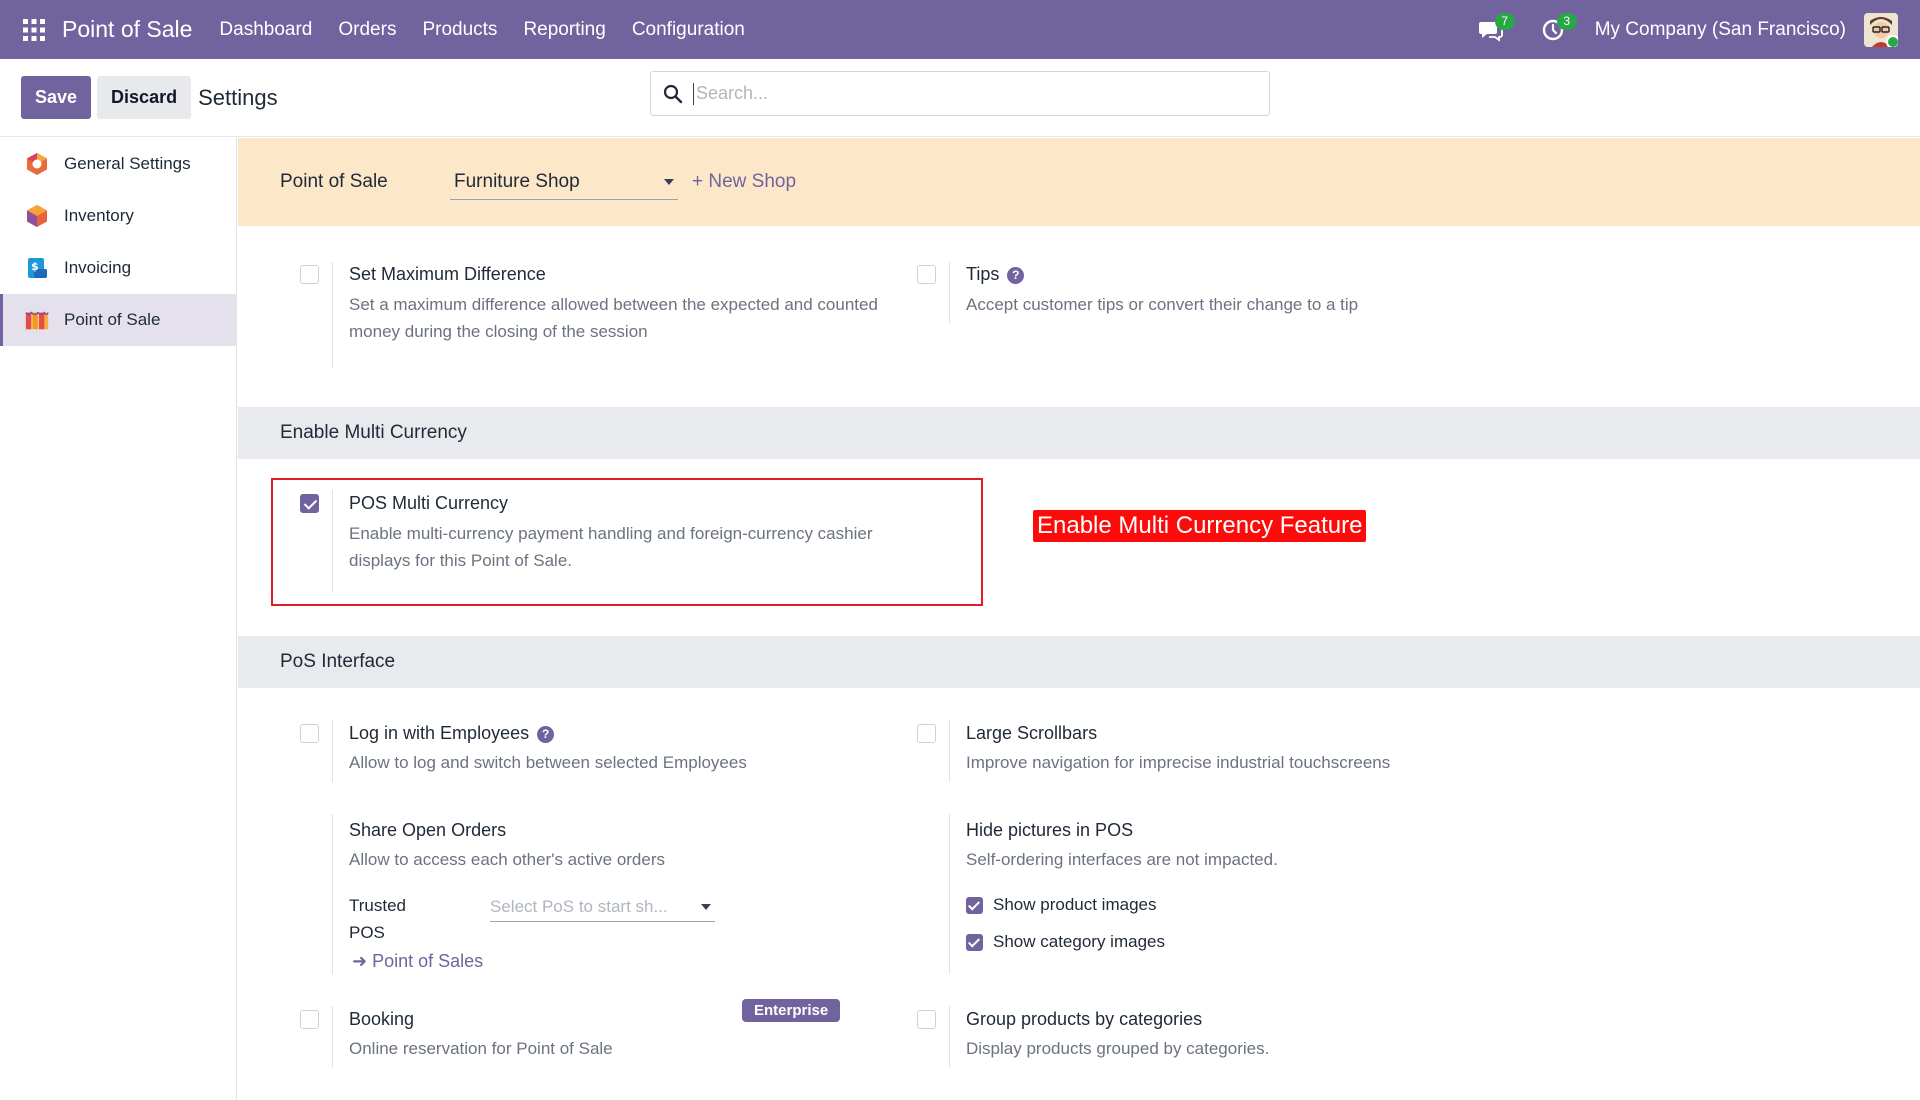 The image size is (1920, 1100). What do you see at coordinates (428, 961) in the screenshot?
I see `point-of-sales-link-label: Point of Sales` at bounding box center [428, 961].